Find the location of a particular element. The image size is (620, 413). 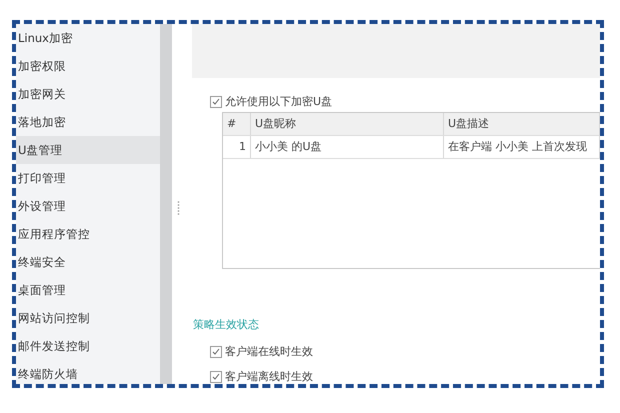

sidebar-item: 终端安全 is located at coordinates (88, 262).